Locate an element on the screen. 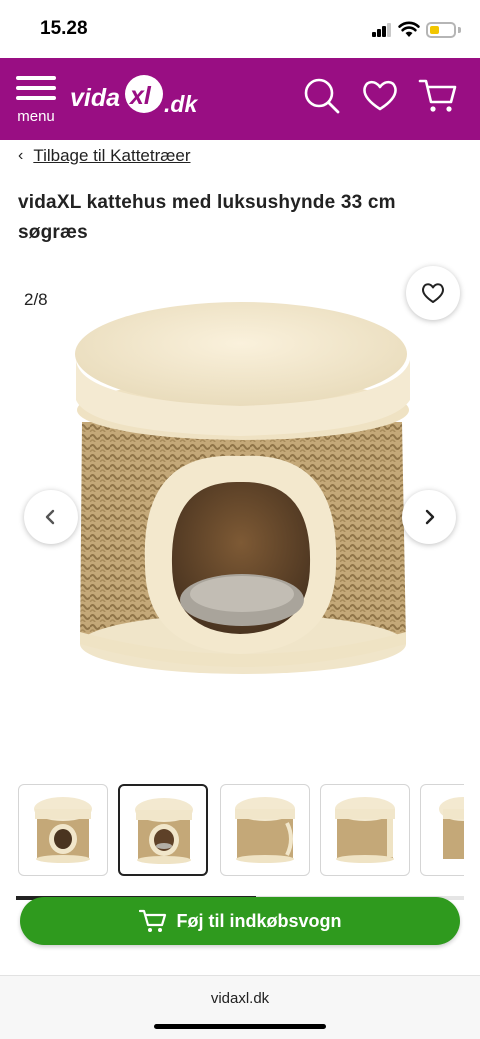 This screenshot has height=1039, width=480. image-counter: 2/8 is located at coordinates (36, 299).